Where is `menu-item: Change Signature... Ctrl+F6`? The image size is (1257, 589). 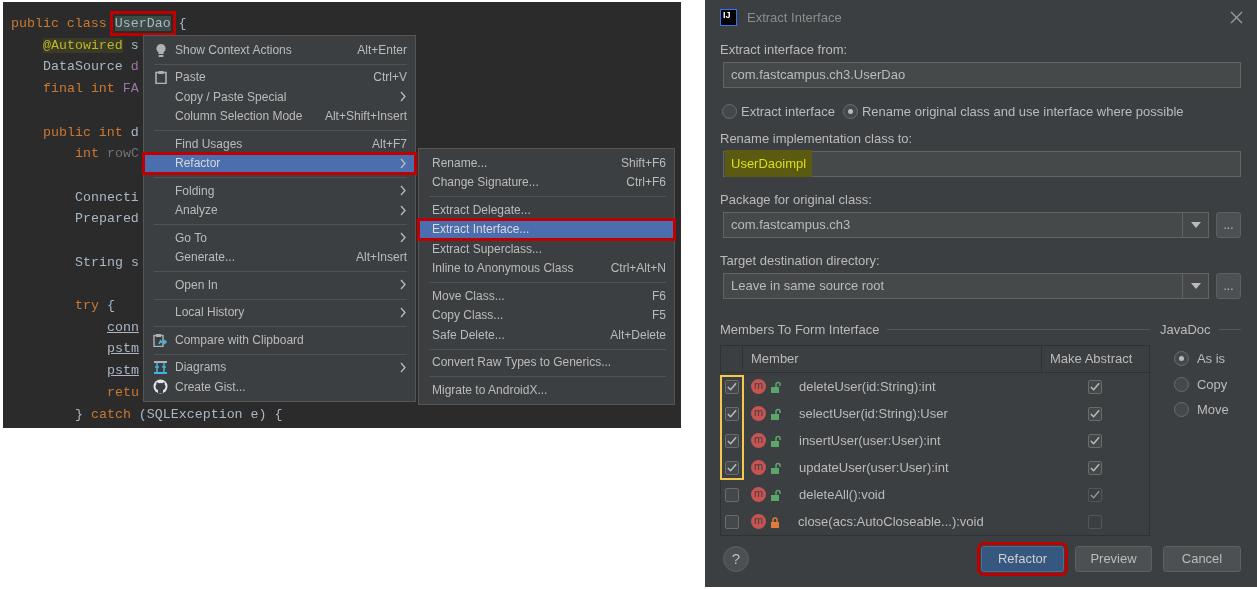 menu-item: Change Signature... Ctrl+F6 is located at coordinates (546, 182).